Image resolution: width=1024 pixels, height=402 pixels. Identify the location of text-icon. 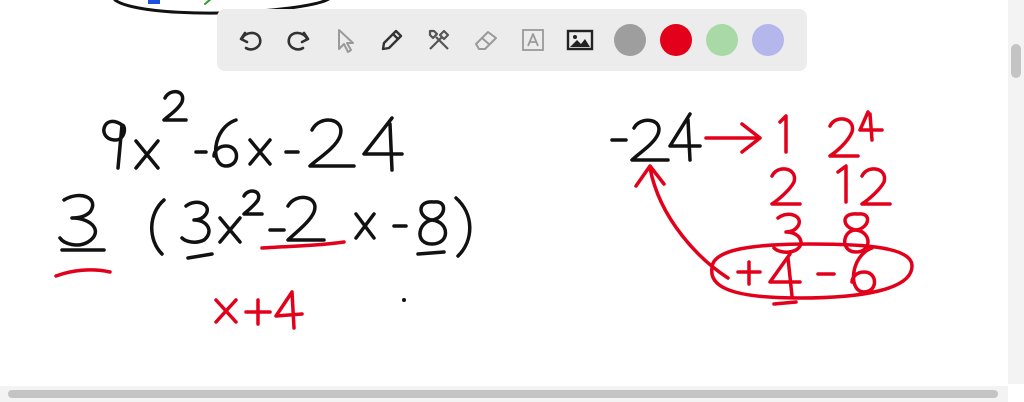
(533, 40).